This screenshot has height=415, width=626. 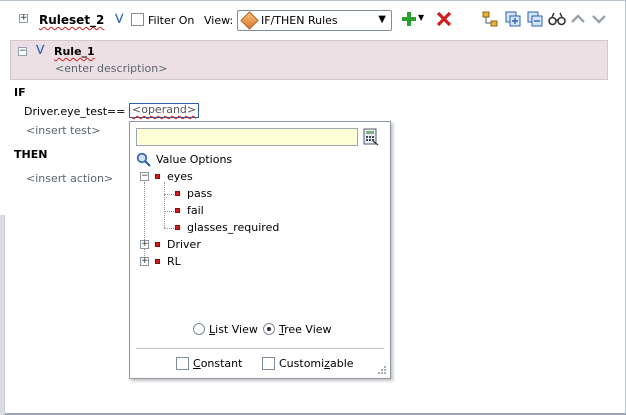 I want to click on if-then-rules-icon, so click(x=249, y=20).